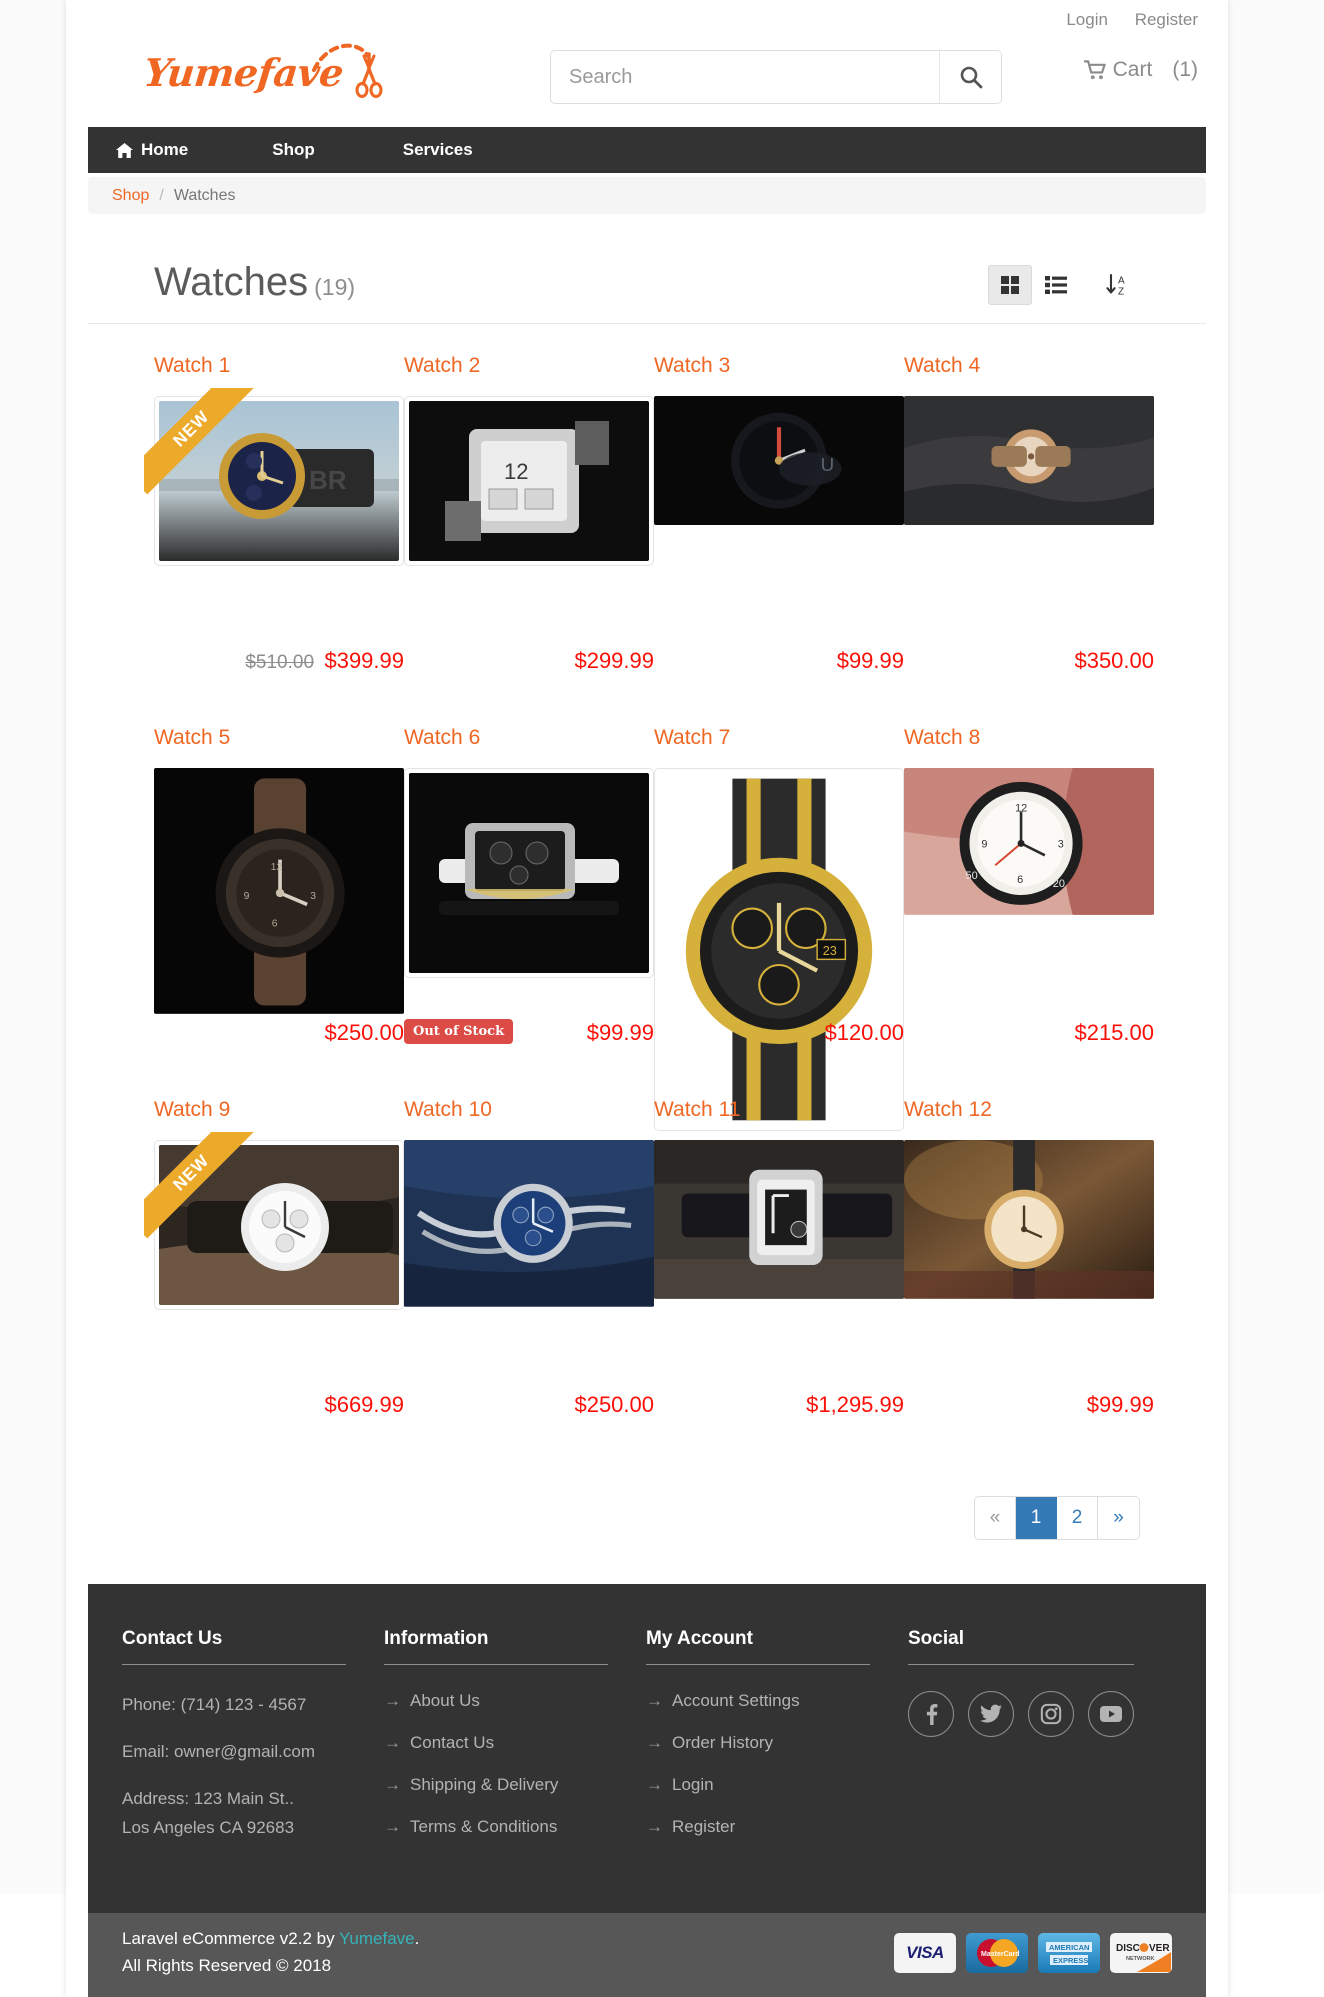 The height and width of the screenshot is (1997, 1324). I want to click on social-link-youtube, so click(1111, 1714).